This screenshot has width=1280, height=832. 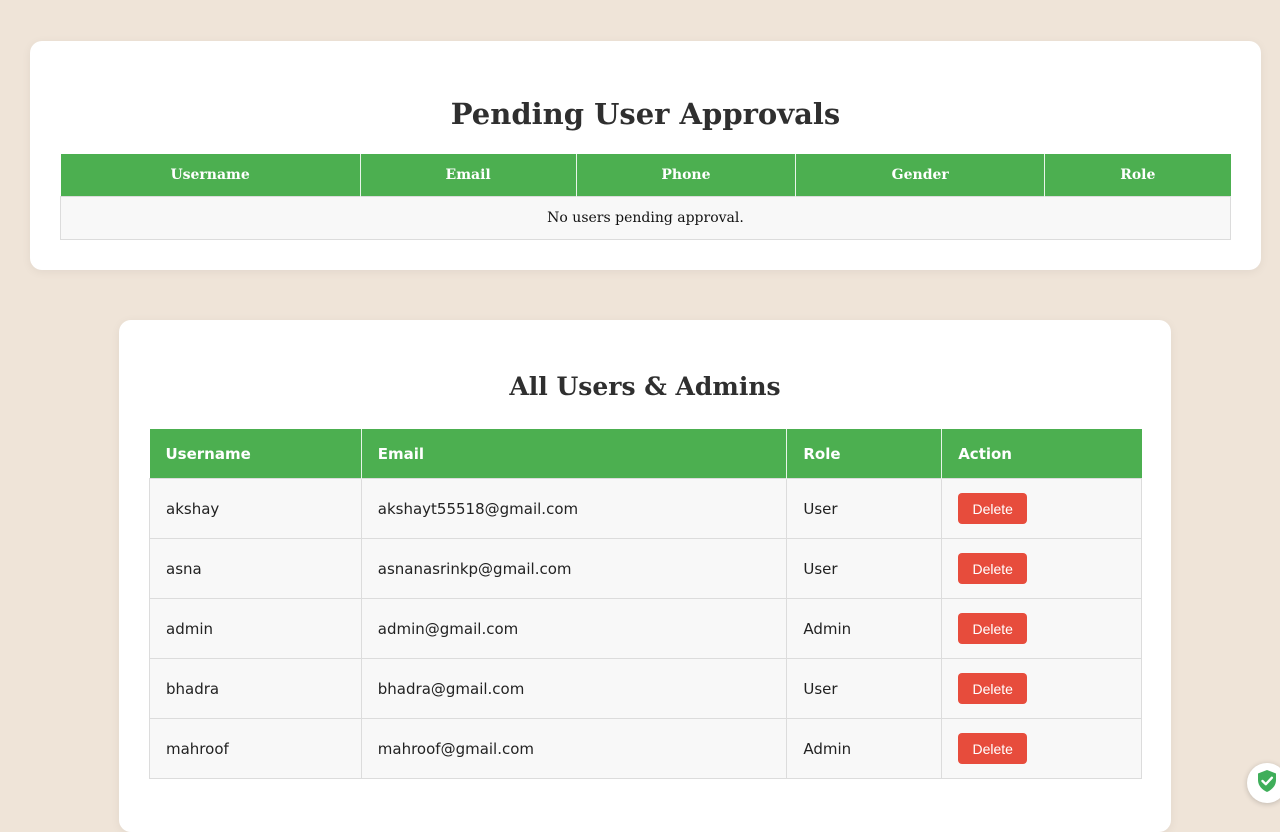 What do you see at coordinates (920, 175) in the screenshot?
I see `column-header-gender: Gender` at bounding box center [920, 175].